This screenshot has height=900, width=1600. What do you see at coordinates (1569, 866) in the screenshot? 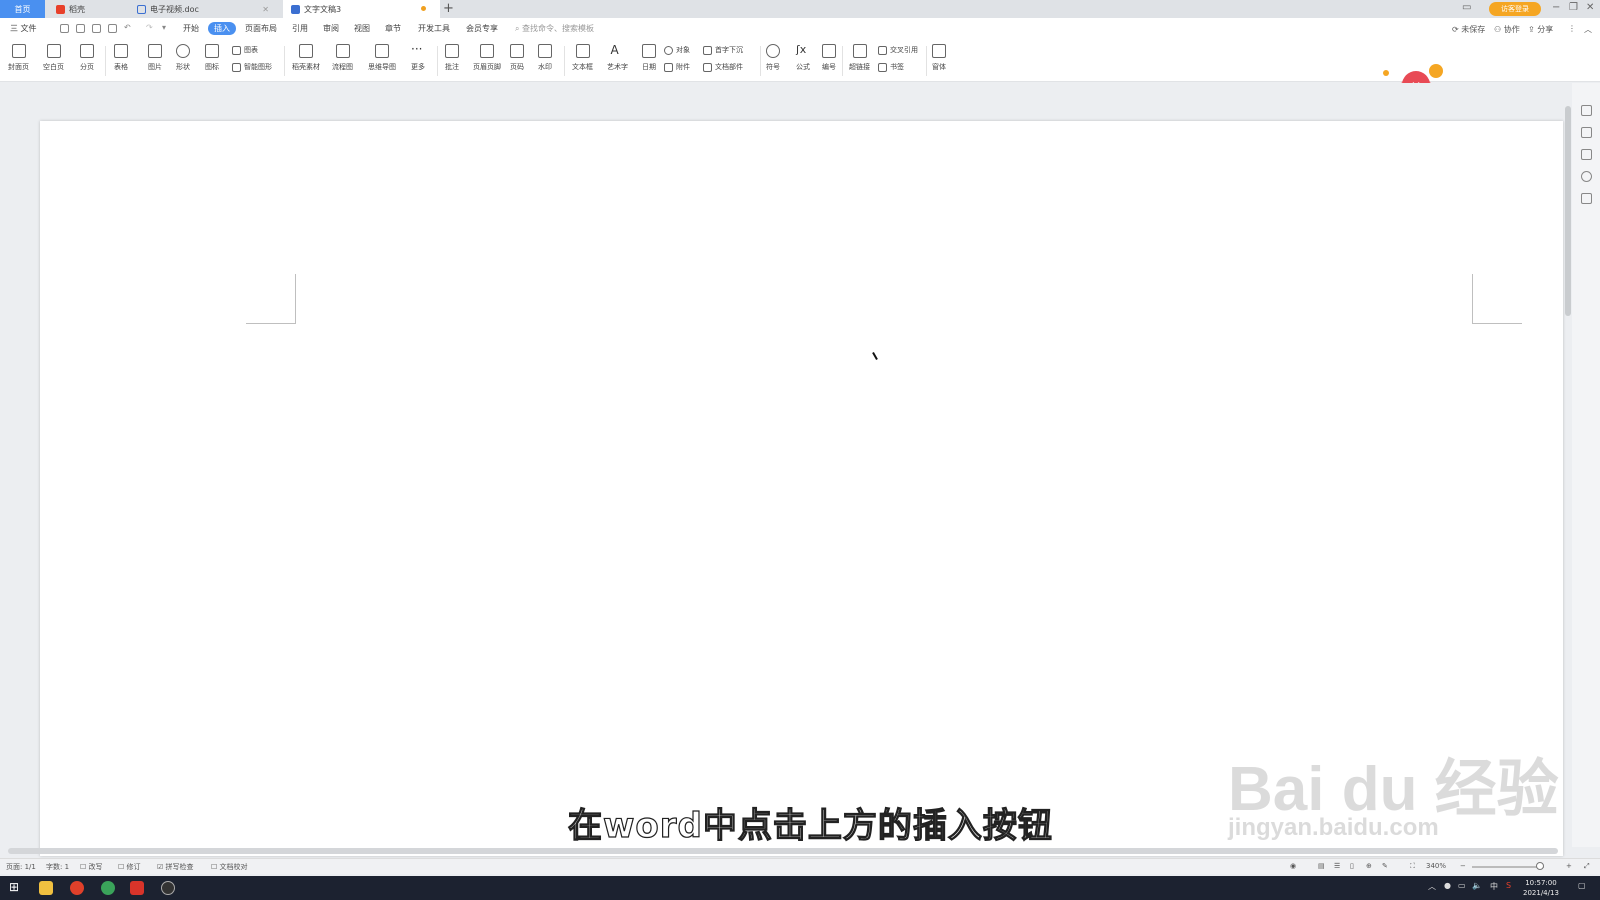
I see `zoom-in-button: +` at bounding box center [1569, 866].